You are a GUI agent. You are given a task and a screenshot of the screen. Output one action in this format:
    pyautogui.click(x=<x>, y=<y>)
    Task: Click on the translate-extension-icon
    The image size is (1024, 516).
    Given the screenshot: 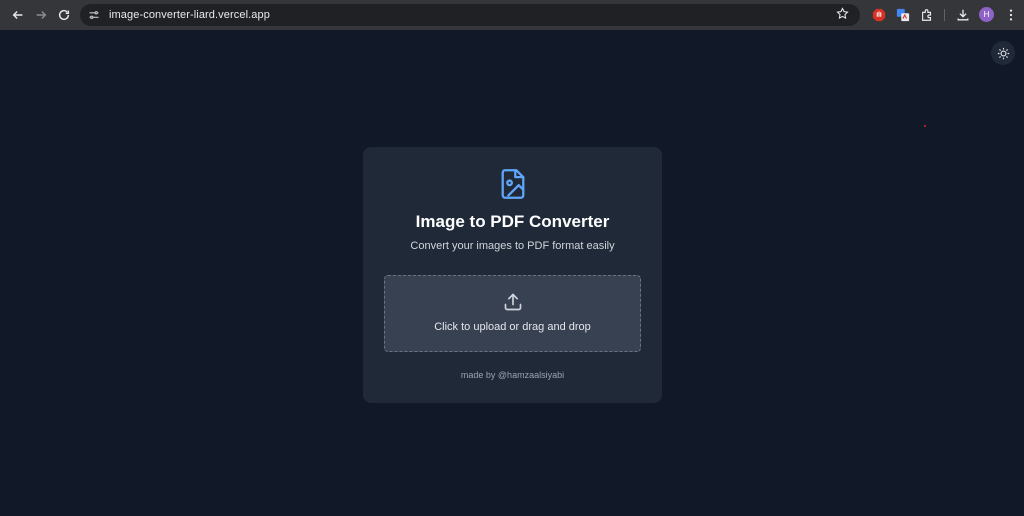 What is the action you would take?
    pyautogui.click(x=903, y=15)
    